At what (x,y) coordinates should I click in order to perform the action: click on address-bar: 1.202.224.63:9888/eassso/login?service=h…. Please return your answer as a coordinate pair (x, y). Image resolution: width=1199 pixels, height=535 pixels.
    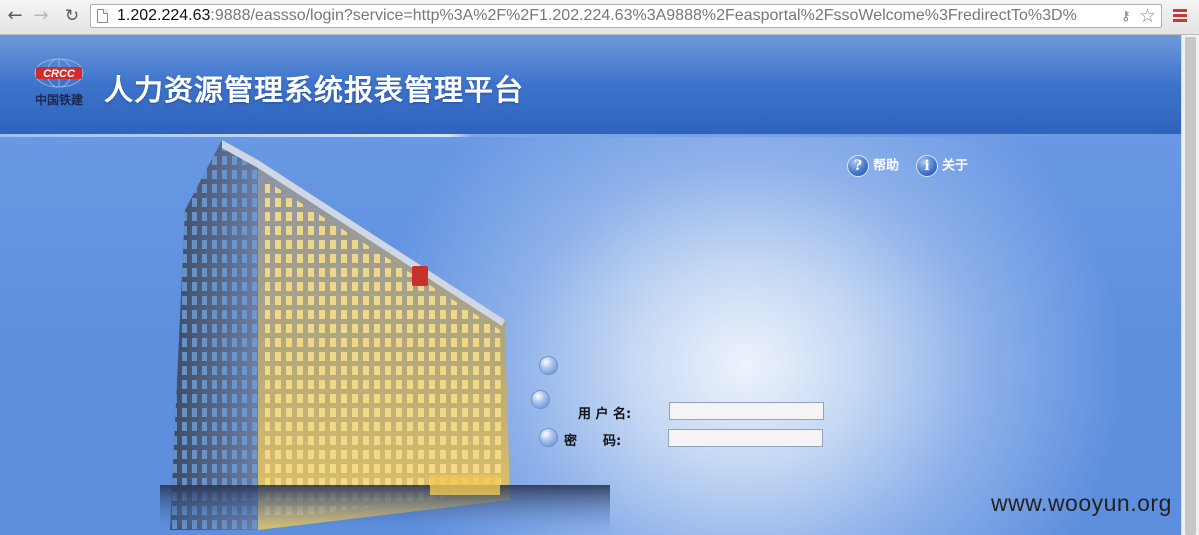
    Looking at the image, I should click on (626, 16).